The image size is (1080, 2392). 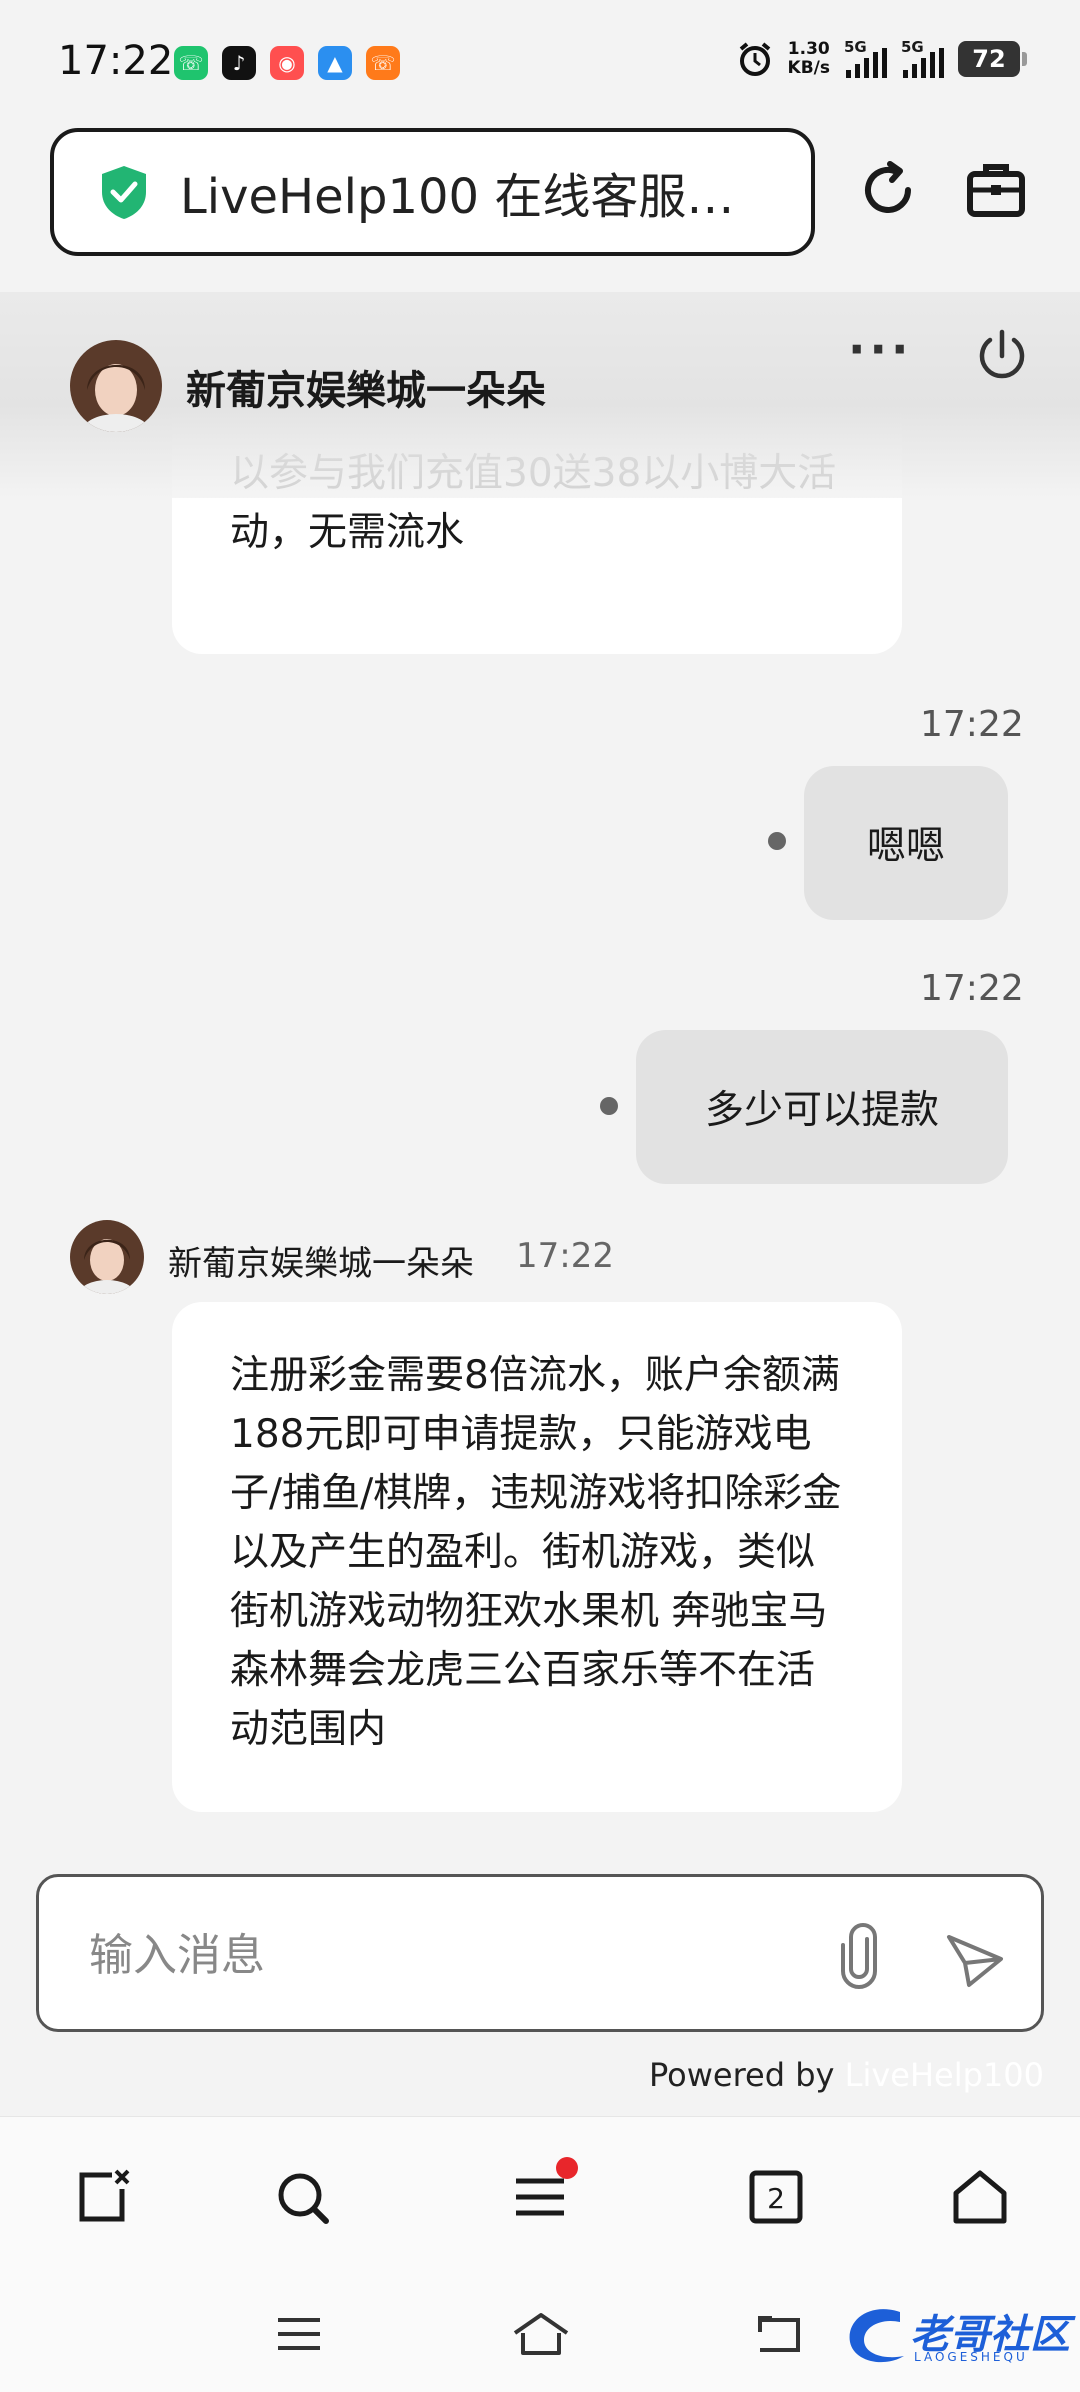 I want to click on agent-name: 新葡京娱樂城一朵朵, so click(x=366, y=391).